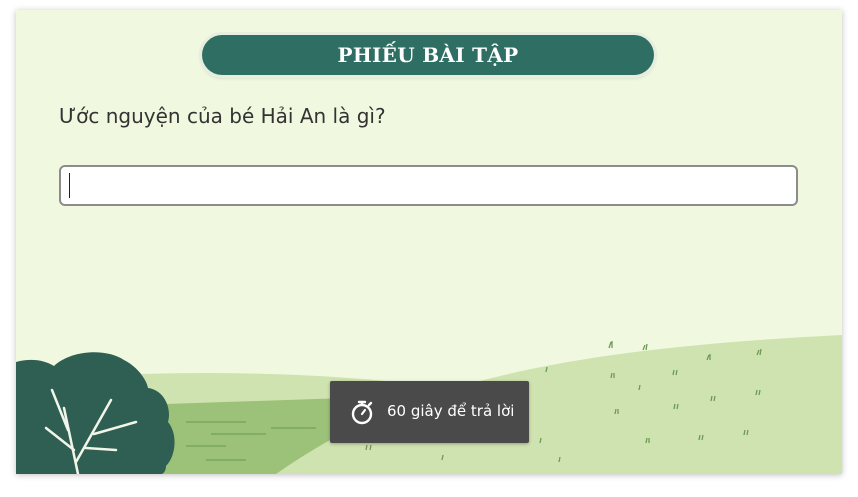 This screenshot has width=858, height=497. Describe the element at coordinates (222, 116) in the screenshot. I see `question-text: Ước nguyện của bé Hải An là gì?` at that location.